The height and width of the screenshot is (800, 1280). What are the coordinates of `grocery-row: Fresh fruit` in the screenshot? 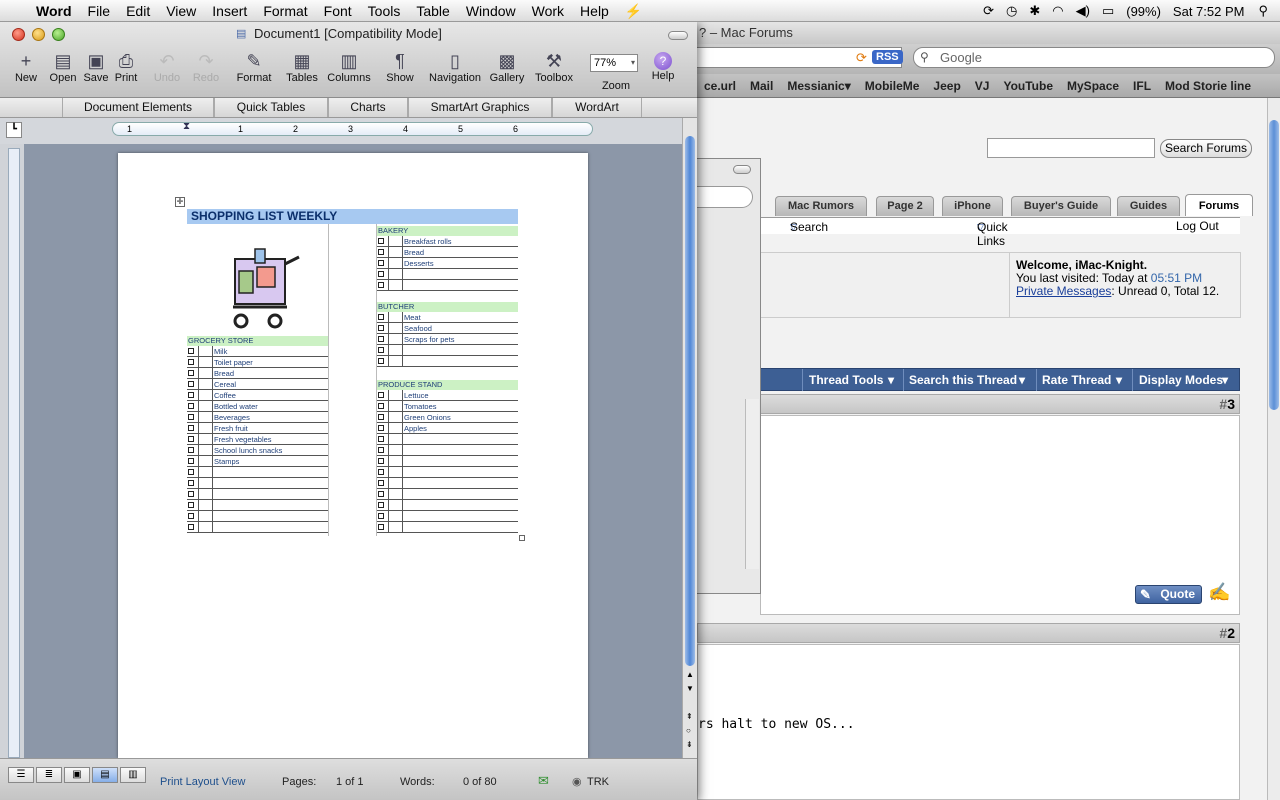 It's located at (257, 428).